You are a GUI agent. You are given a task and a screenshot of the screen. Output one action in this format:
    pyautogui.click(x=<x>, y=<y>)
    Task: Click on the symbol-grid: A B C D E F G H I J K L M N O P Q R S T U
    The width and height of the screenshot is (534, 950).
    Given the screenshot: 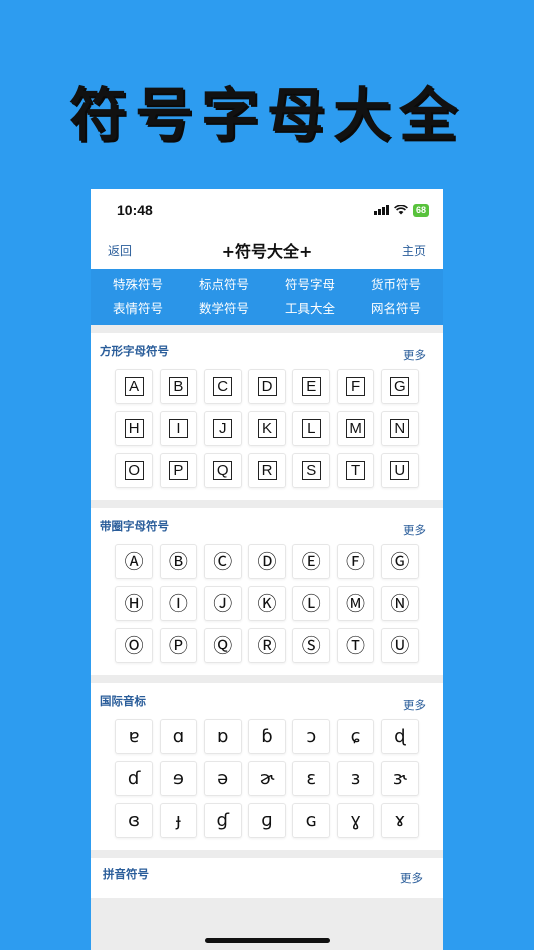 What is the action you would take?
    pyautogui.click(x=267, y=428)
    